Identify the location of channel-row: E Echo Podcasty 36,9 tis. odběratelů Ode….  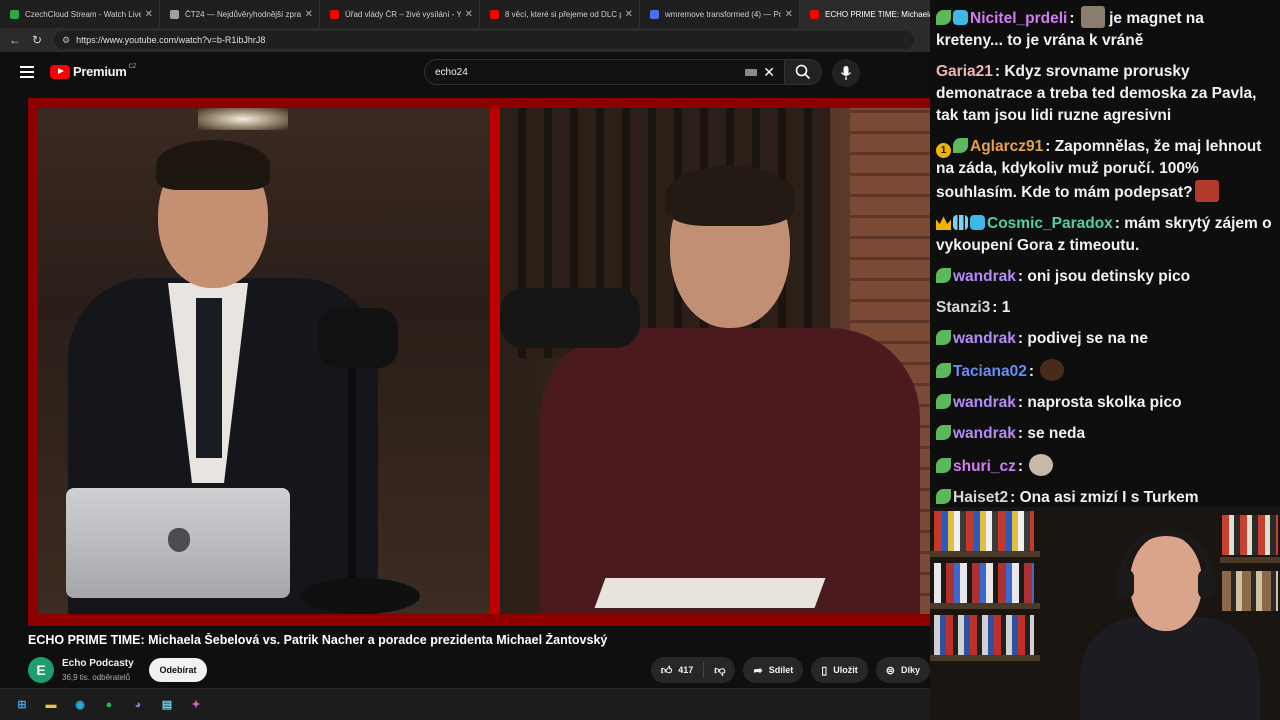
(479, 670).